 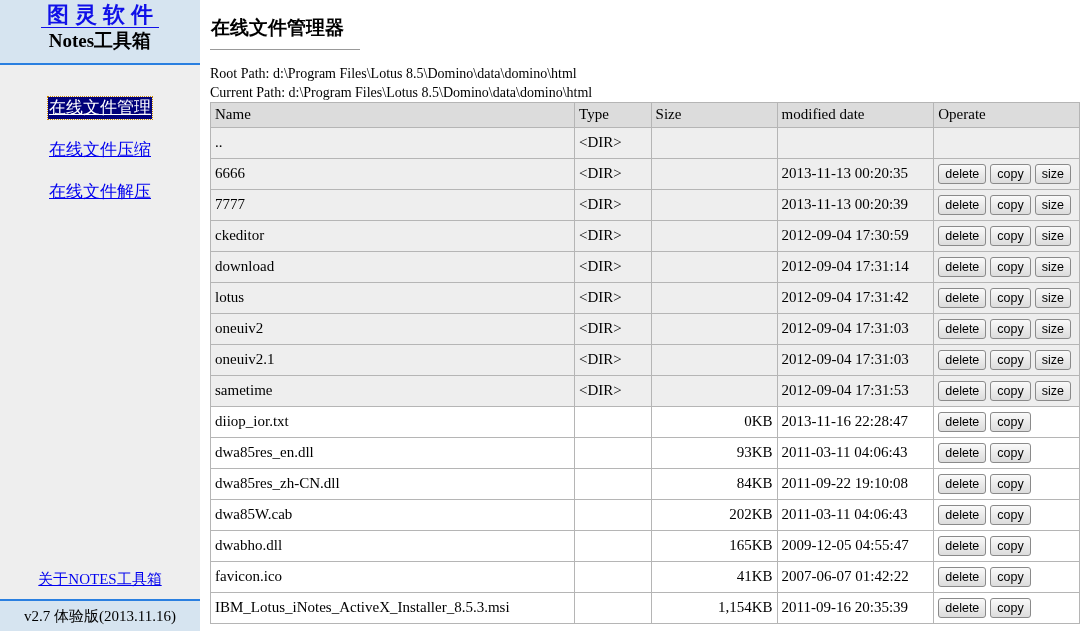 What do you see at coordinates (714, 514) in the screenshot?
I see `size-cell: 202KB` at bounding box center [714, 514].